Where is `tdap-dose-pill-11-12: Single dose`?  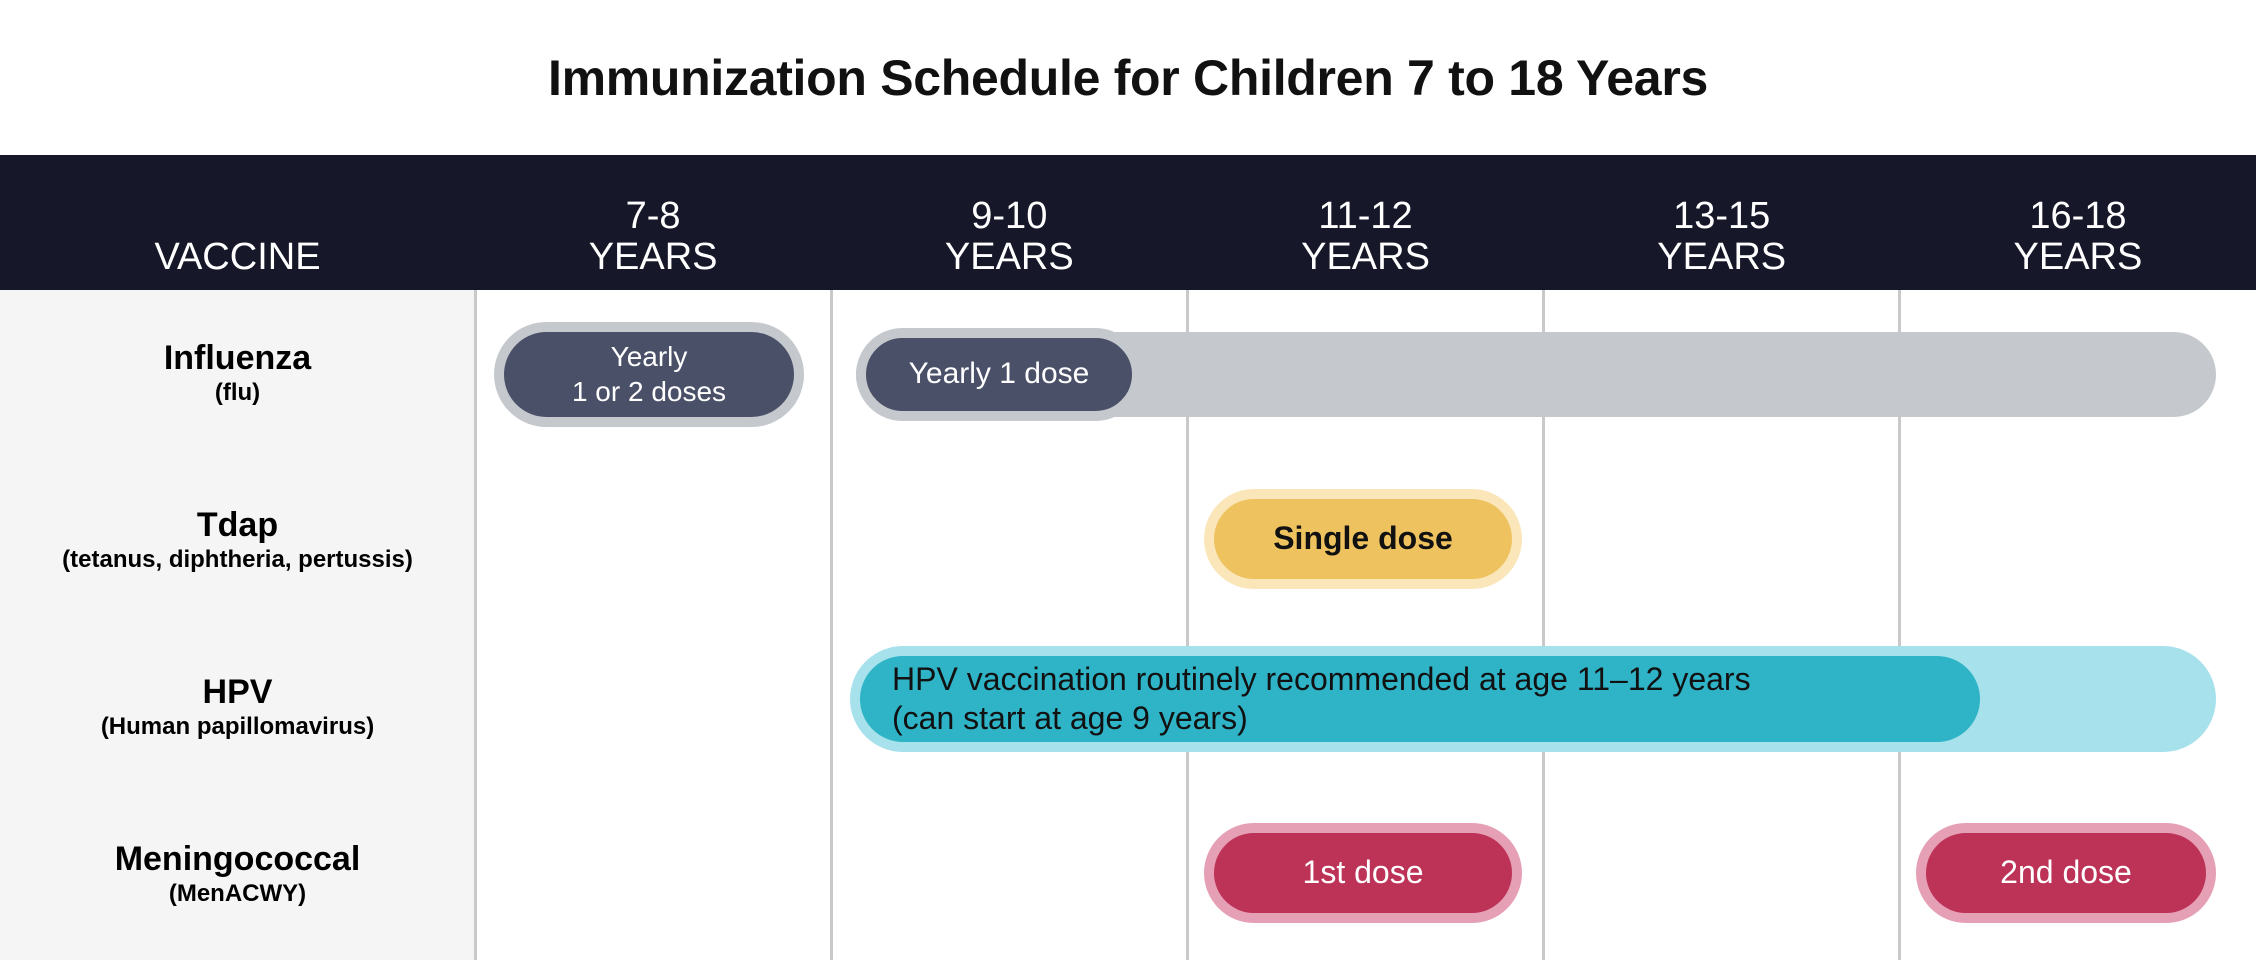
tdap-dose-pill-11-12: Single dose is located at coordinates (1363, 539).